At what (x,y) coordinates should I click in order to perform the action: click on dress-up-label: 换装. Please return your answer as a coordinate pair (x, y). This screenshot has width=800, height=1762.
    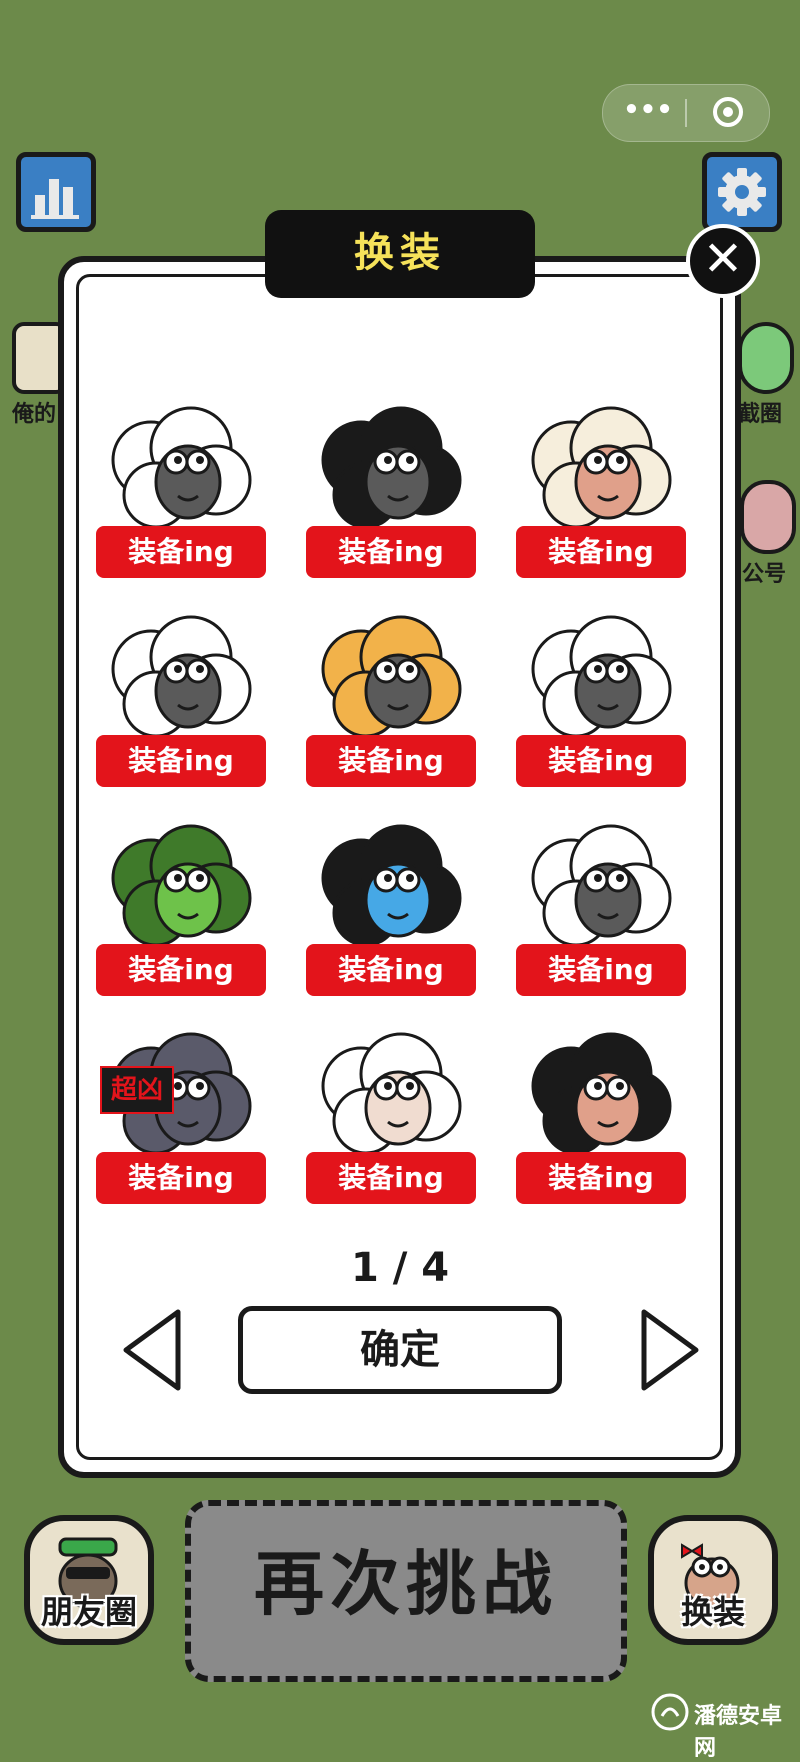
    Looking at the image, I should click on (712, 1612).